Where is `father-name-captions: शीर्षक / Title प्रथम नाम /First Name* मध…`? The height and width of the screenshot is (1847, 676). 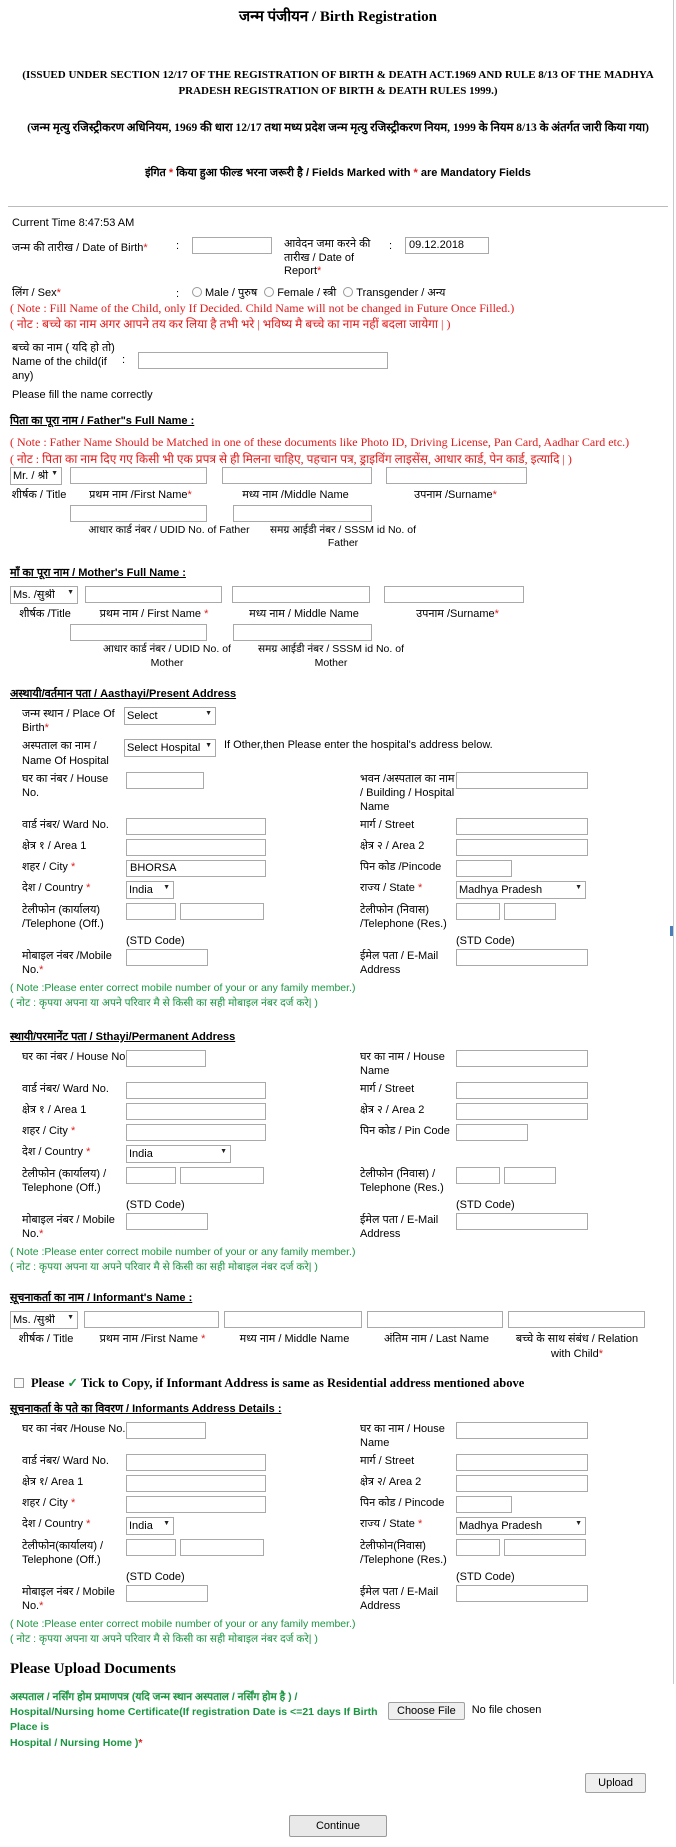
father-name-captions: शीर्षक / Title प्रथम नाम /First Name* मध… is located at coordinates (339, 494).